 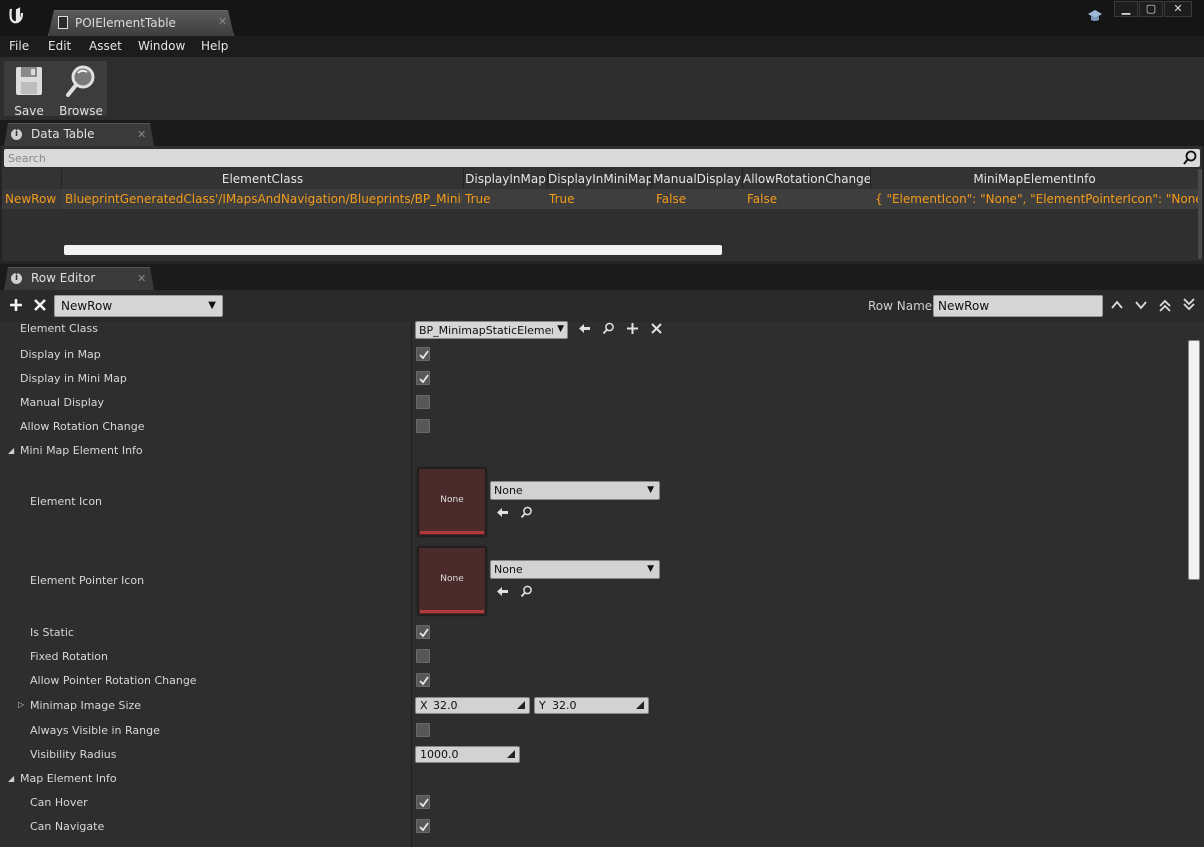 I want to click on element-pointer-icon-thumbnail: None, so click(x=452, y=581).